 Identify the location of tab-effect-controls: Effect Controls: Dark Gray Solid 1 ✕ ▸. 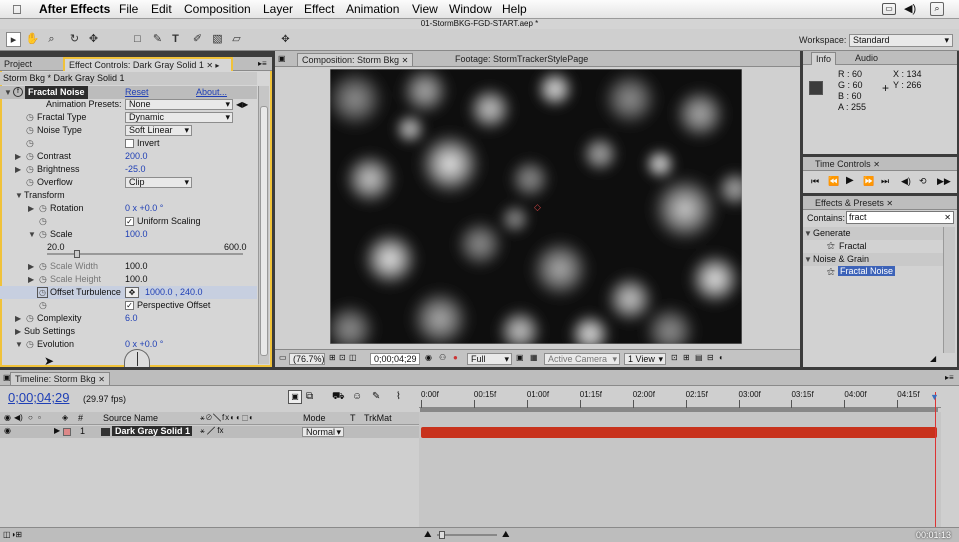
(148, 64).